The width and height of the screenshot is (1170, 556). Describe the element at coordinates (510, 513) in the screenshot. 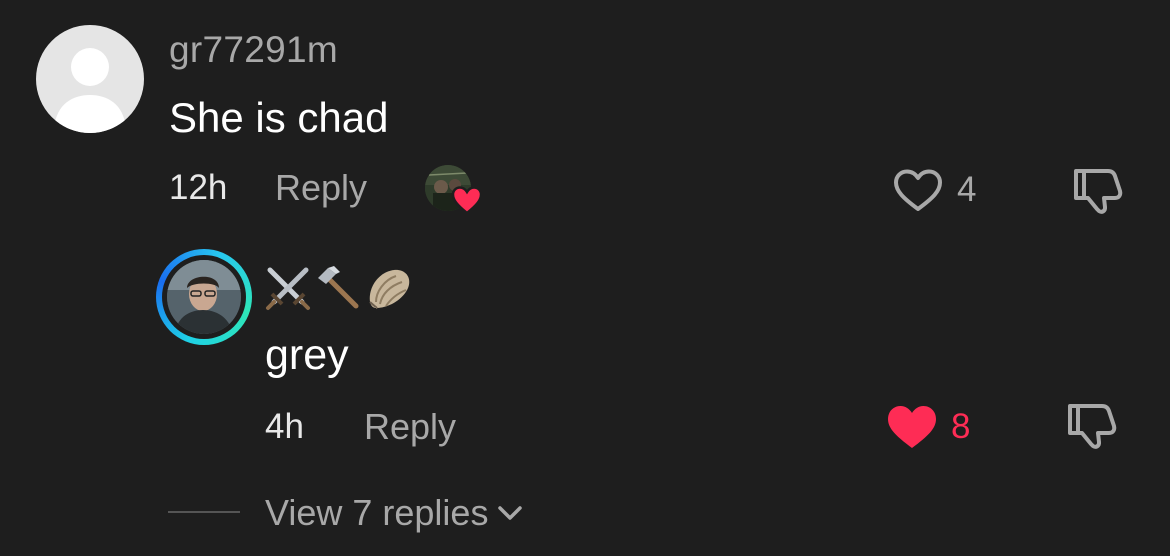

I see `chevron-down-icon` at that location.